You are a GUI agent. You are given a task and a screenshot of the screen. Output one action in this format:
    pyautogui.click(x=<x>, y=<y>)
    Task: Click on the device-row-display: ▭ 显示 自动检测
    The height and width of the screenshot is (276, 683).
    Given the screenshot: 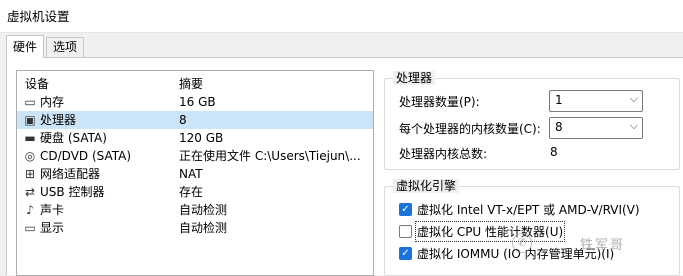 What is the action you would take?
    pyautogui.click(x=195, y=228)
    